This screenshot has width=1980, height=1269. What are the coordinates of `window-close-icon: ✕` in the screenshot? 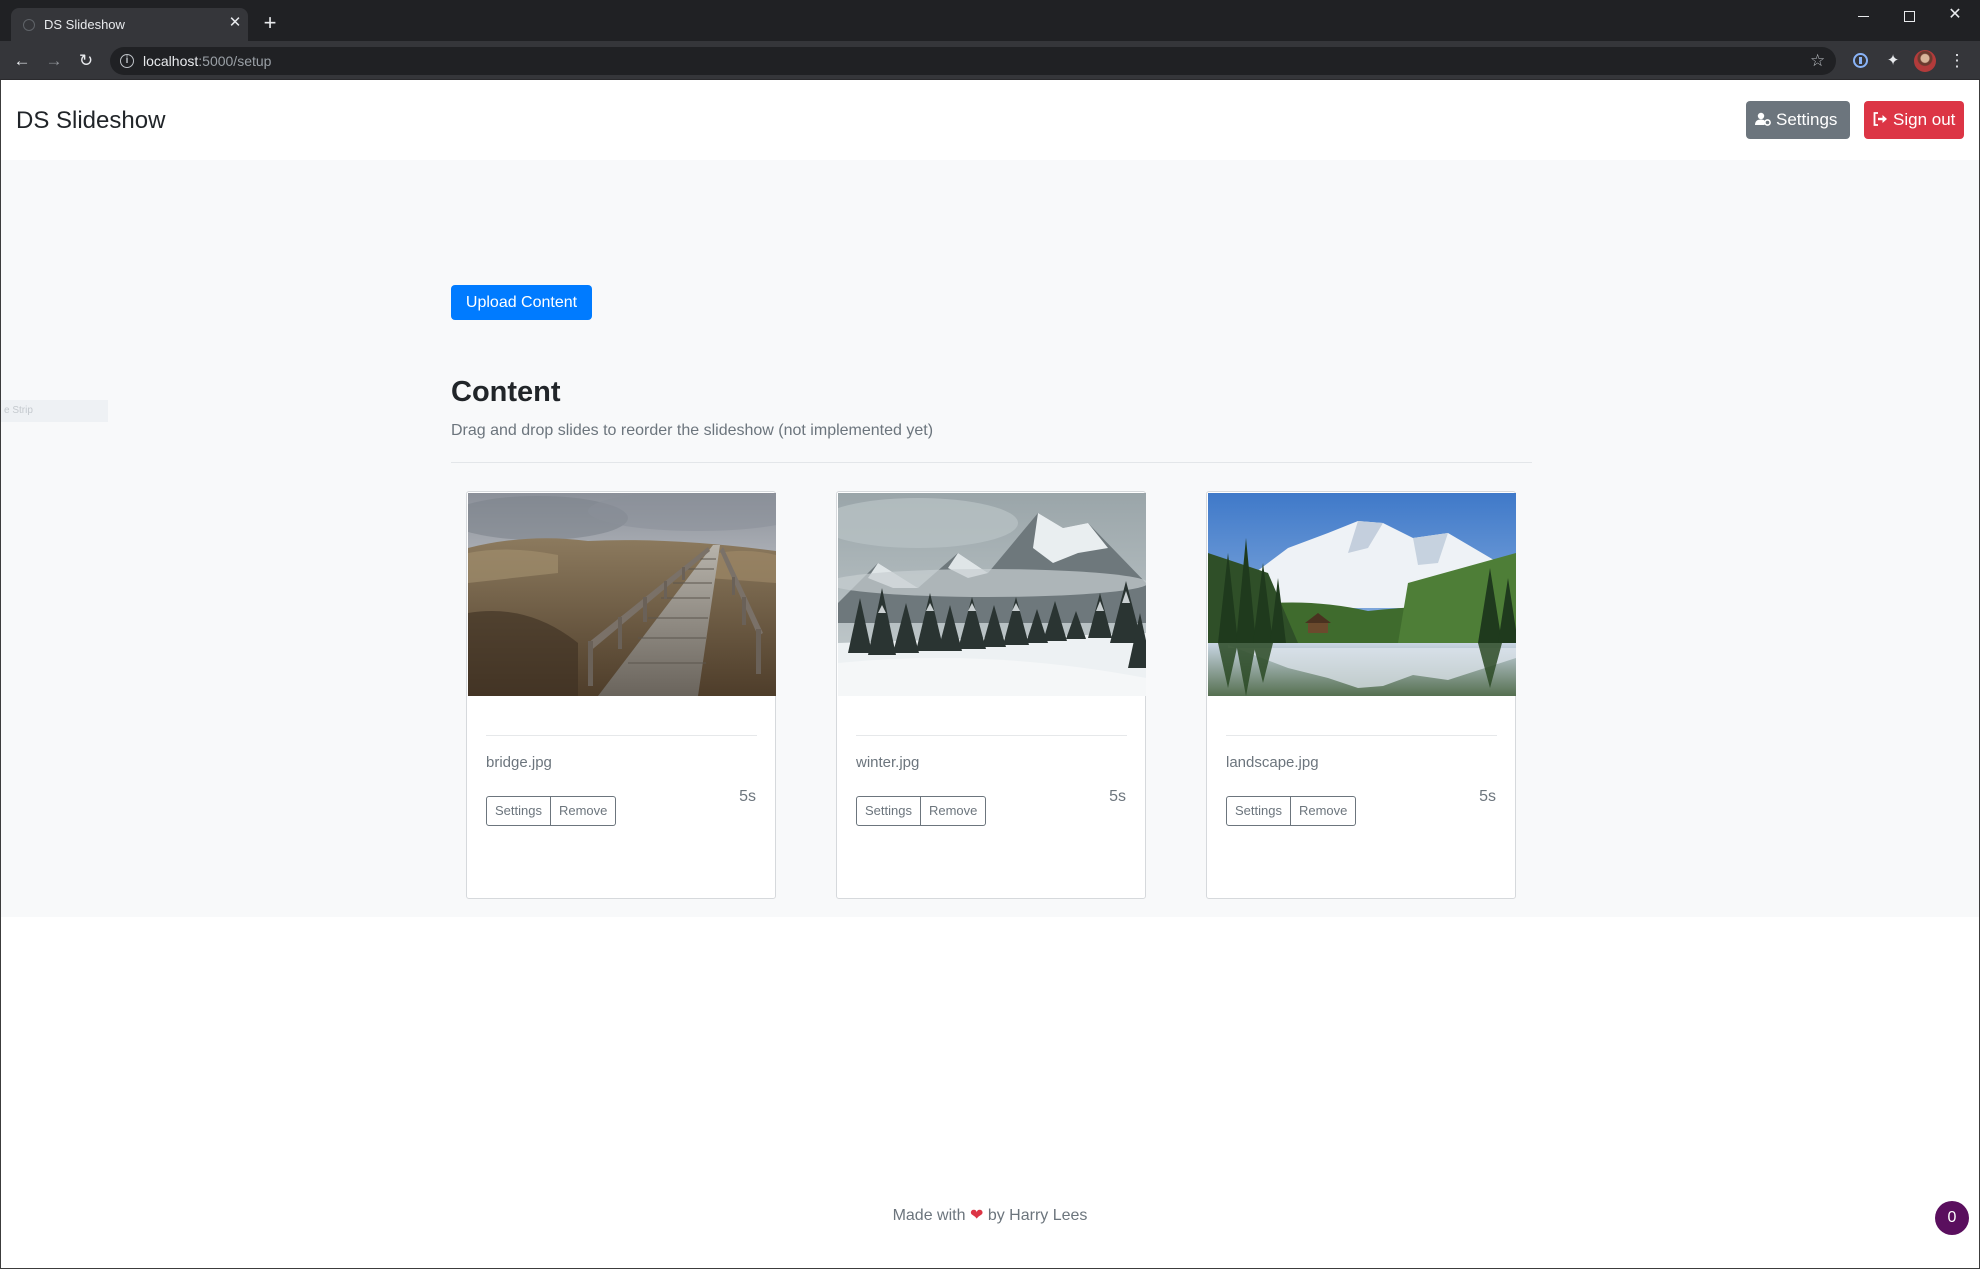 It's located at (1955, 15).